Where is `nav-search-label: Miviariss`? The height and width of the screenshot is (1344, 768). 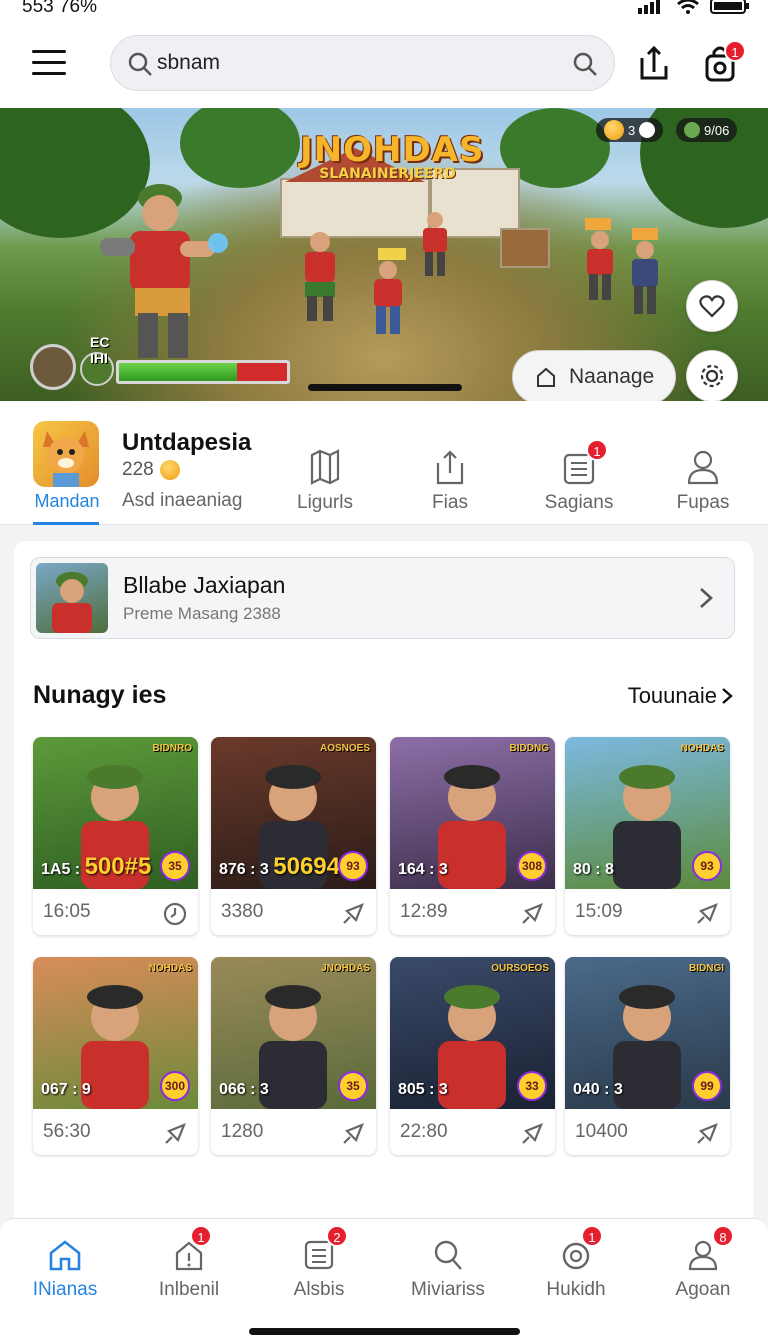
nav-search-label: Miviariss is located at coordinates (448, 1289).